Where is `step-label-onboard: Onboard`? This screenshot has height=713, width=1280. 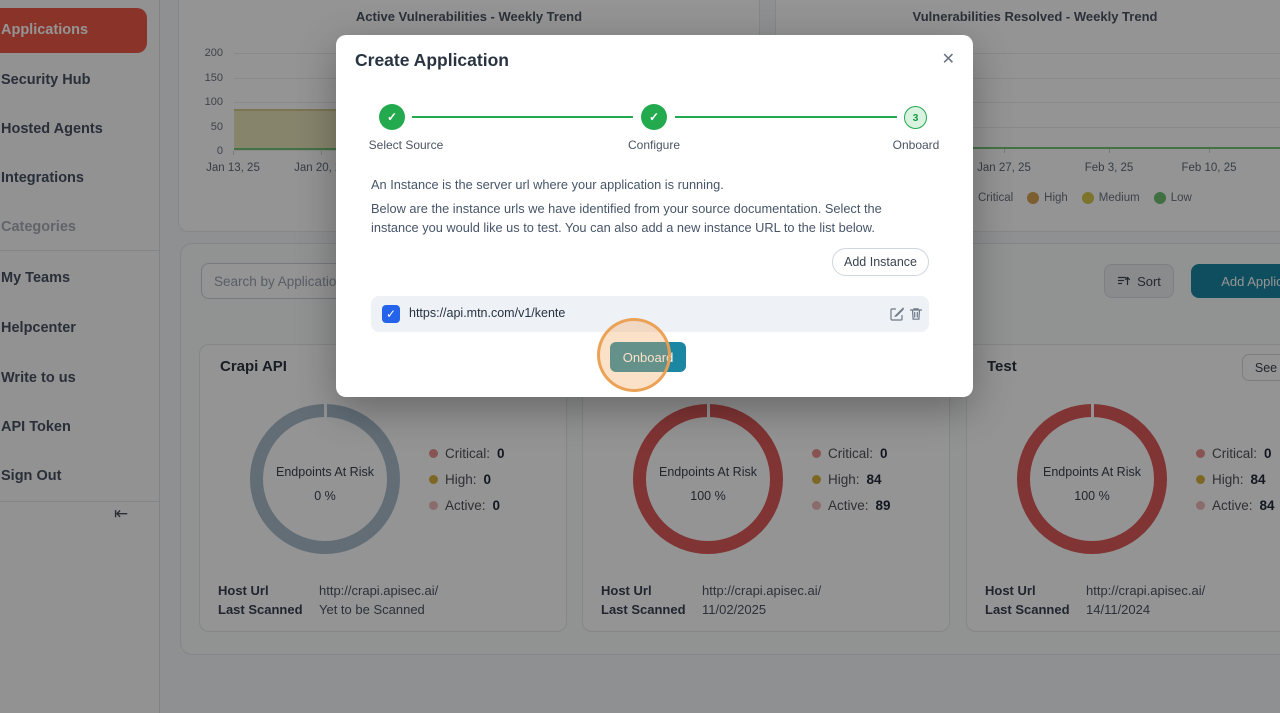
step-label-onboard: Onboard is located at coordinates (916, 145).